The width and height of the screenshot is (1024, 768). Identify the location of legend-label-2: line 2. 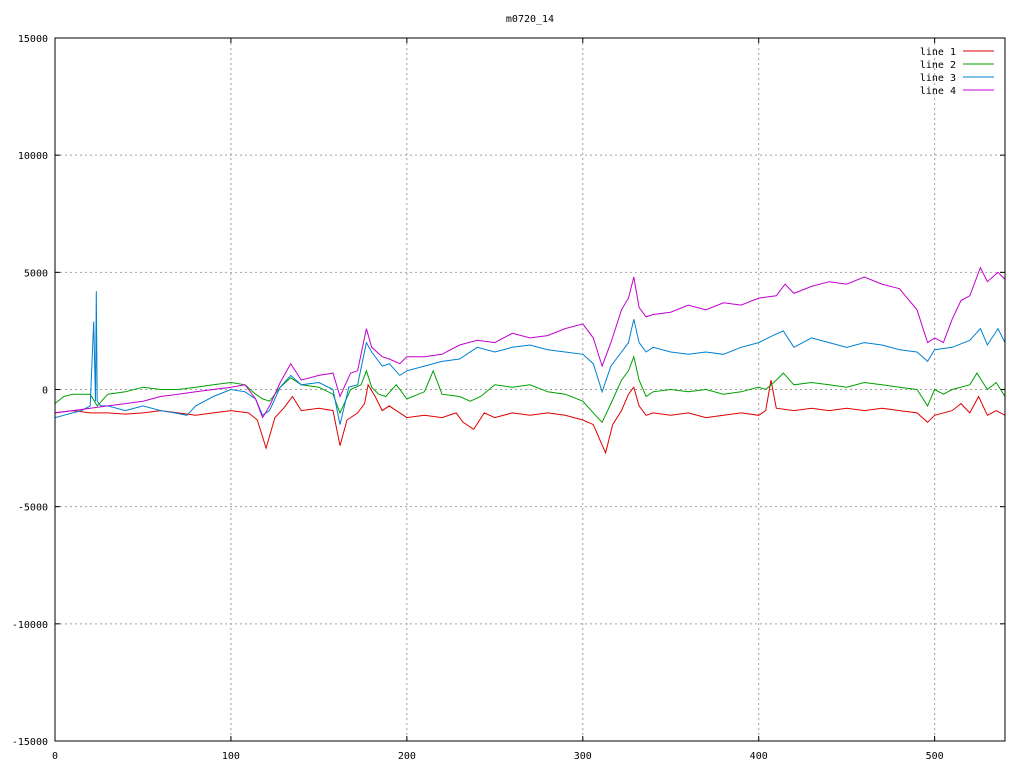
(938, 65).